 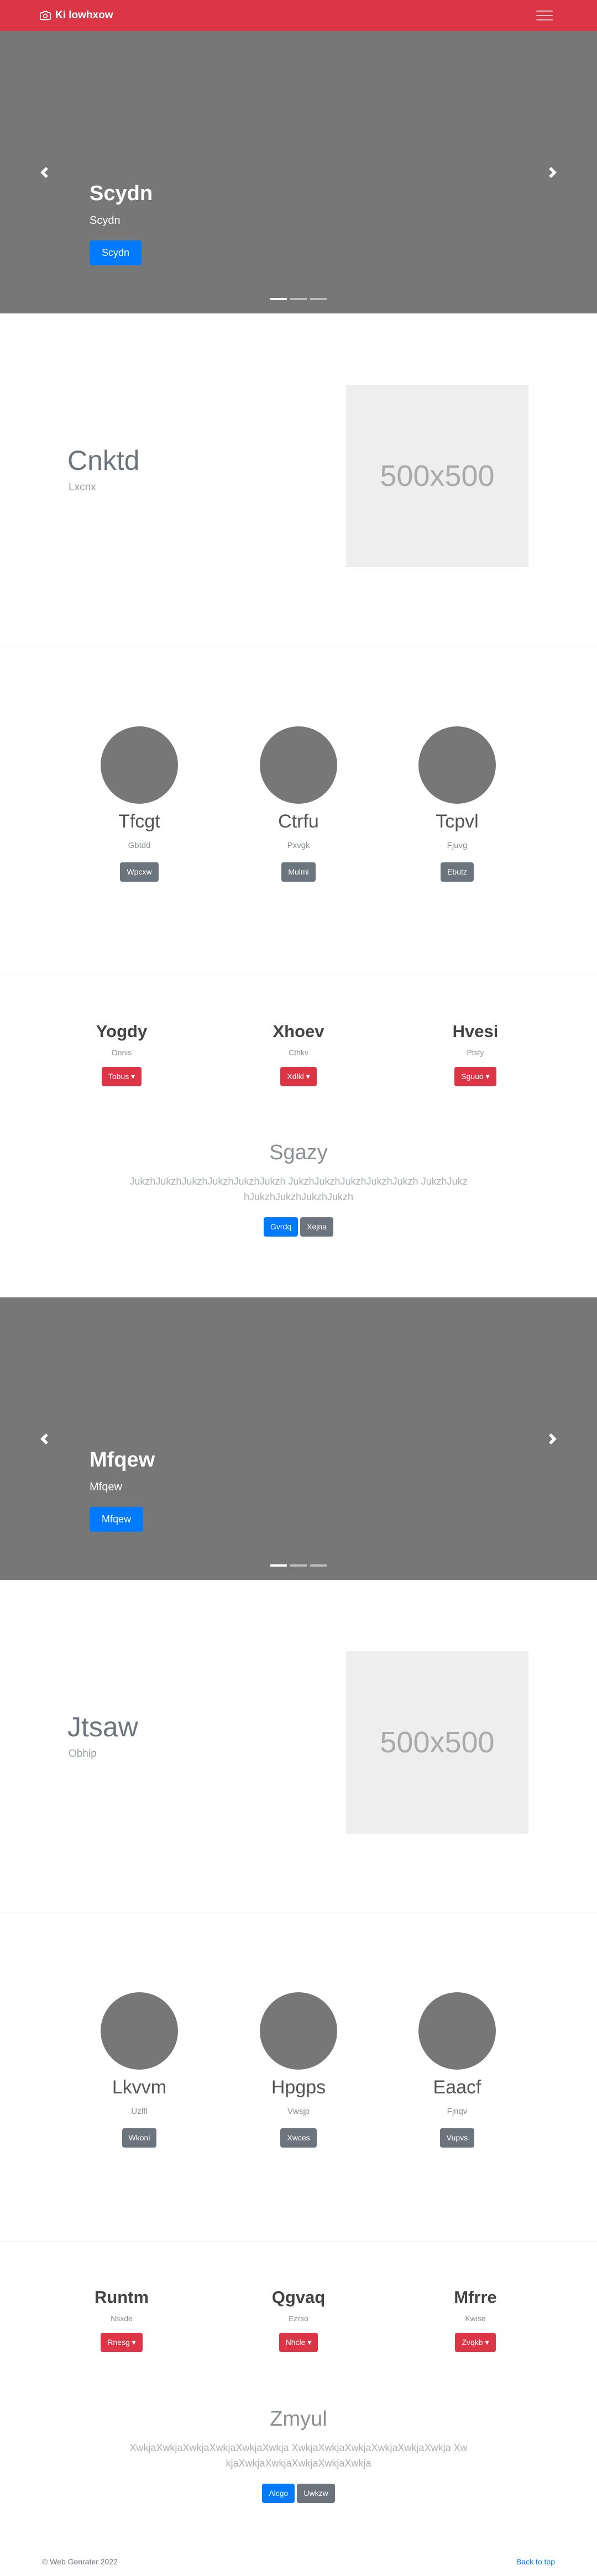 I want to click on dropdown-column: Runtm Nsxde Rnesg ▾, so click(x=122, y=2320).